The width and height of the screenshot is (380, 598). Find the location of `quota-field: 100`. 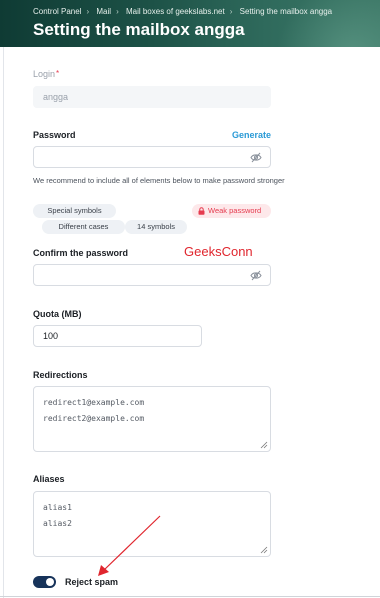

quota-field: 100 is located at coordinates (117, 336).